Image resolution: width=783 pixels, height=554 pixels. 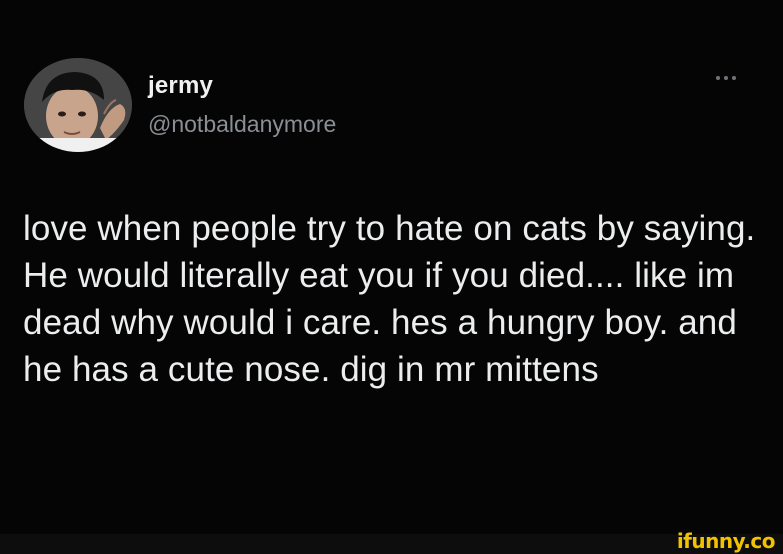 I want to click on author-handle: @notbaldanymore, so click(x=242, y=124).